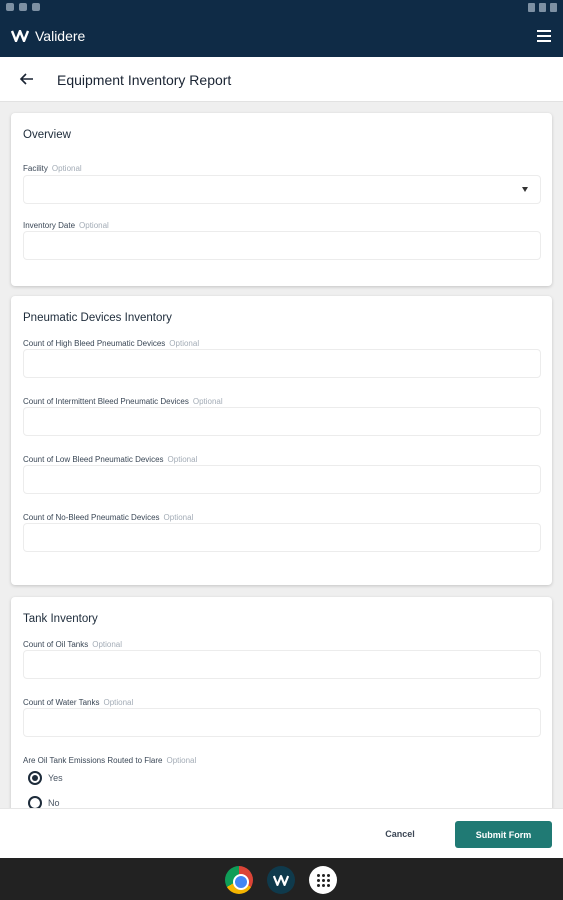 The image size is (563, 900). I want to click on intermittent-bleed-count-field, so click(282, 421).